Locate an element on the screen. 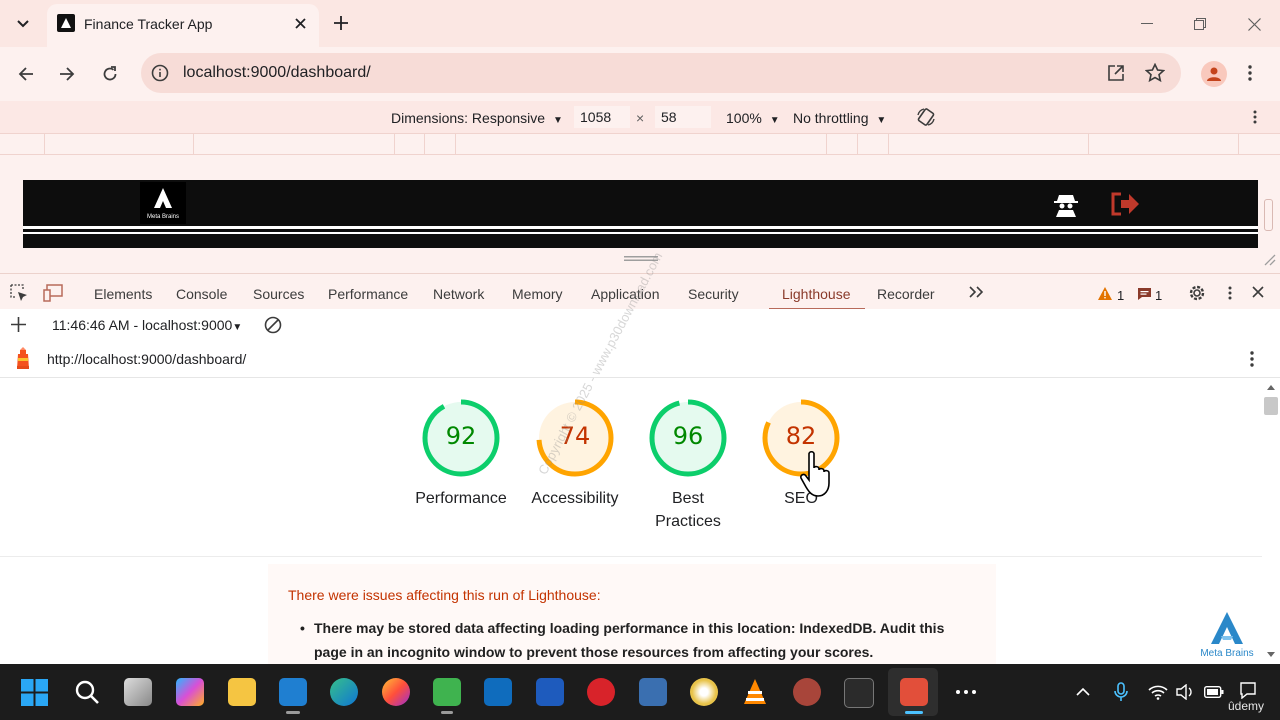 Image resolution: width=1280 pixels, height=720 pixels. report-select: 11:46:46 AM - localhost:9000▼ is located at coordinates (147, 325).